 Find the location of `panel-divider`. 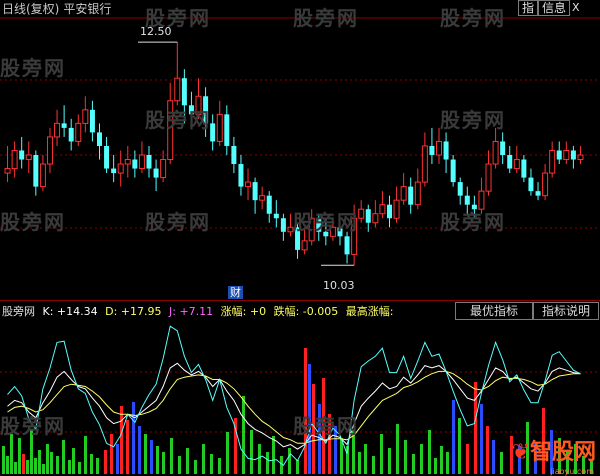

panel-divider is located at coordinates (300, 300).